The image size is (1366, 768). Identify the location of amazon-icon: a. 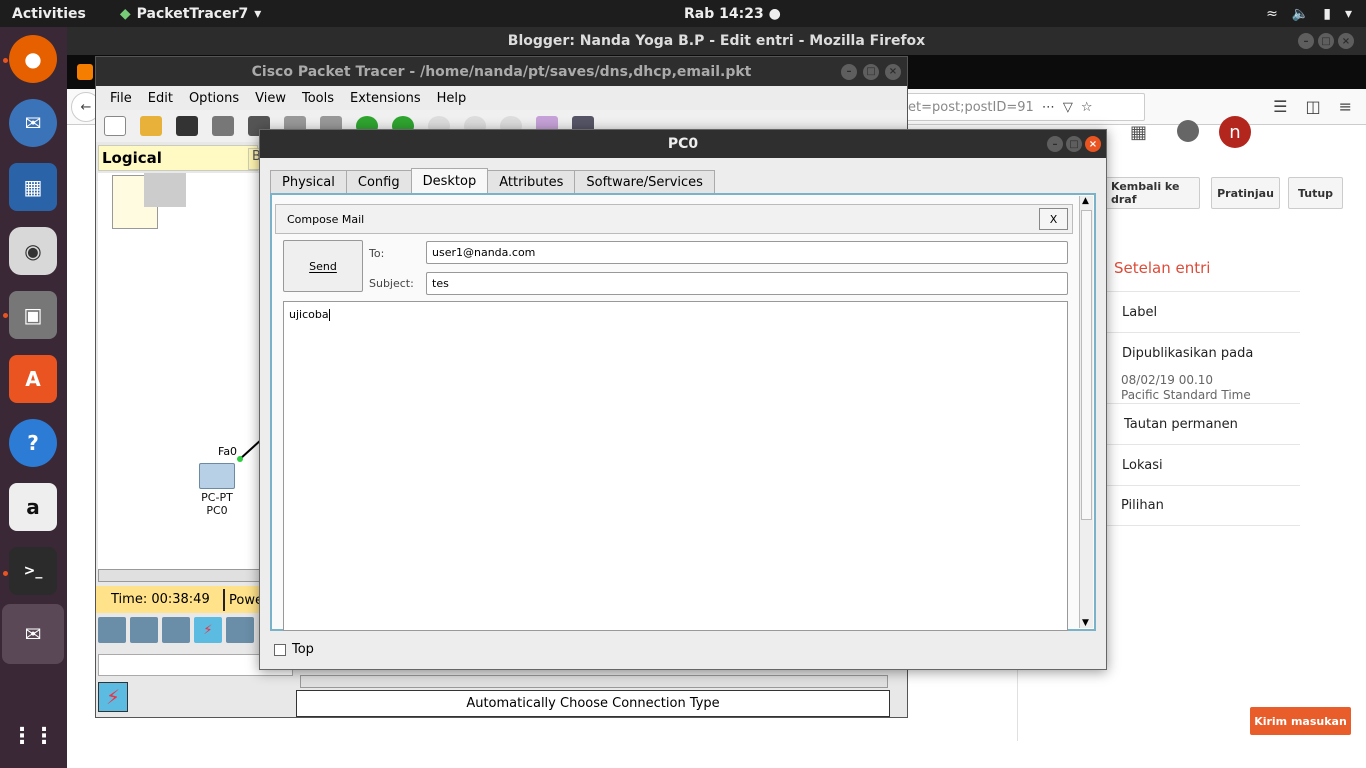
(33, 507).